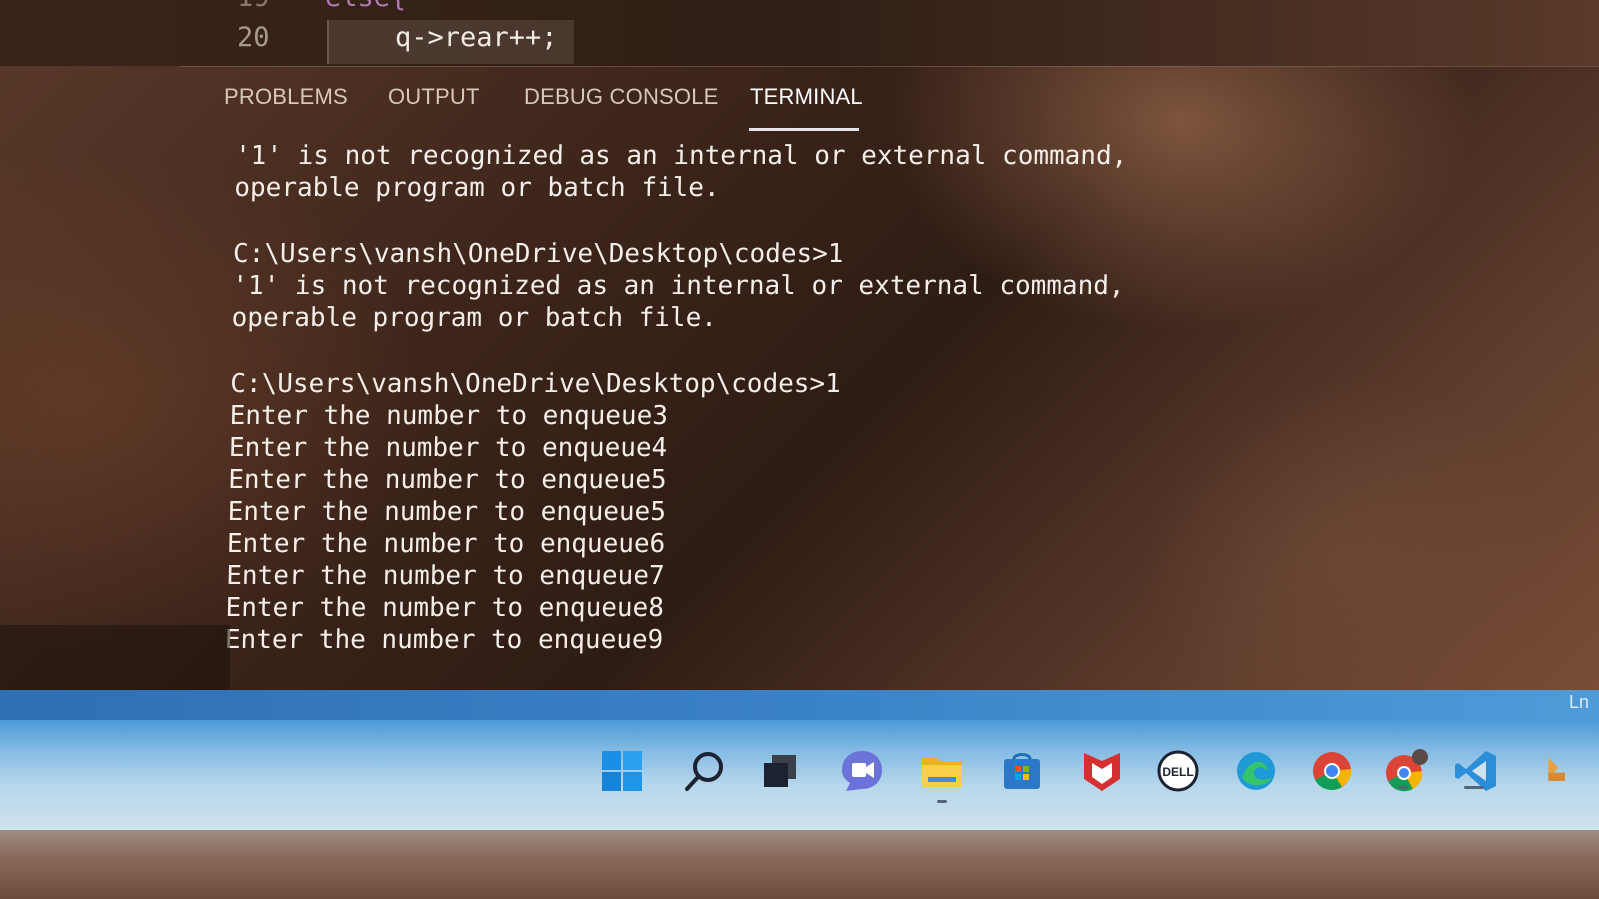 The width and height of the screenshot is (1599, 899). Describe the element at coordinates (704, 771) in the screenshot. I see `search-icon` at that location.